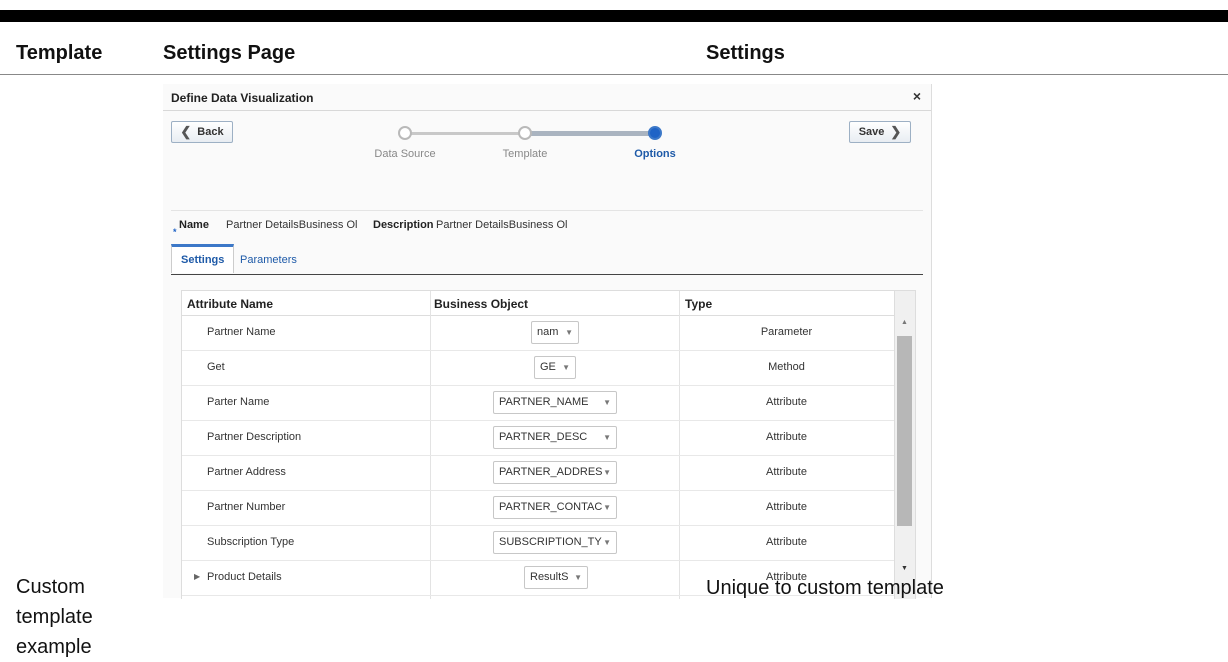 The width and height of the screenshot is (1228, 662). I want to click on right-note: Unique to custom template, so click(825, 588).